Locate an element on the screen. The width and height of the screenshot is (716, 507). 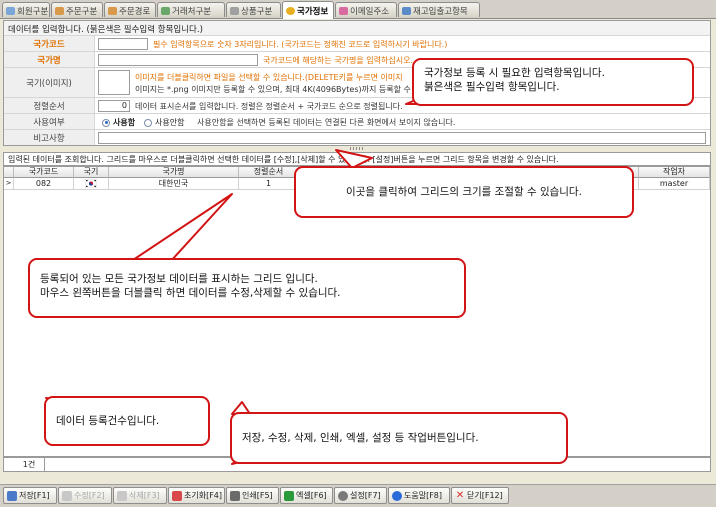
callout-toolbar: 저장, 수정, 삭제, 인쇄, 엑셀, 설정 등 작업버튼입니다. is located at coordinates (399, 438).